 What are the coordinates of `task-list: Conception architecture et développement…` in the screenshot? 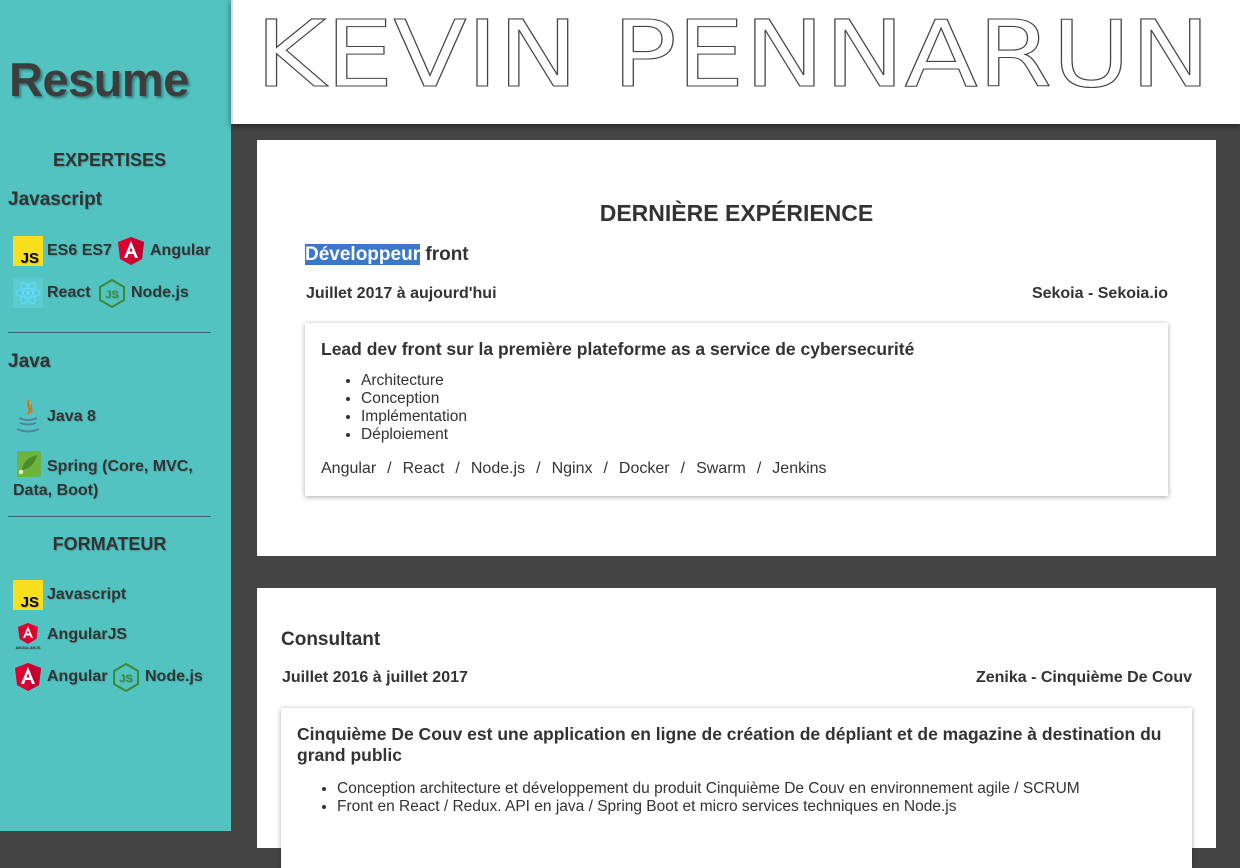 It's located at (736, 798).